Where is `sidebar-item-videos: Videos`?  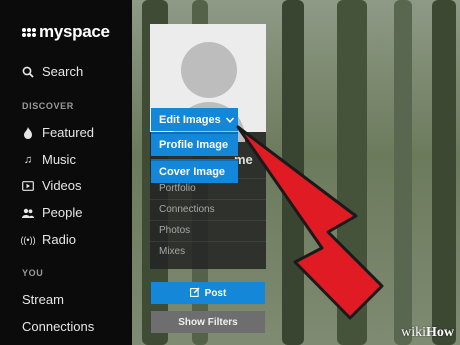
sidebar-item-videos: Videos is located at coordinates (52, 185).